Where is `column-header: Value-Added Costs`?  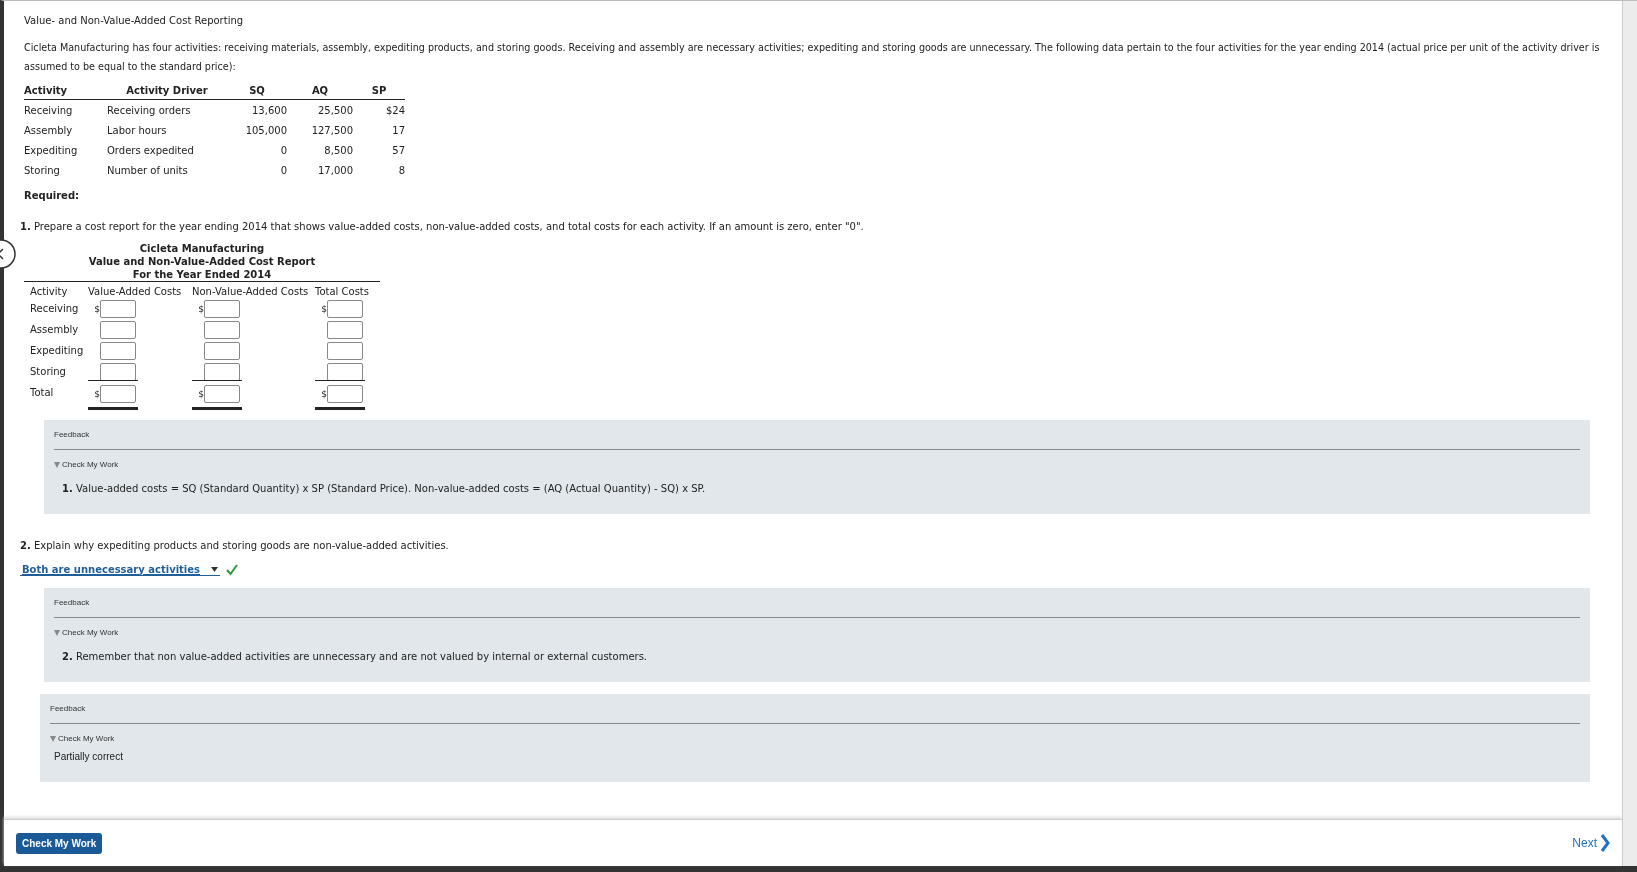
column-header: Value-Added Costs is located at coordinates (135, 291).